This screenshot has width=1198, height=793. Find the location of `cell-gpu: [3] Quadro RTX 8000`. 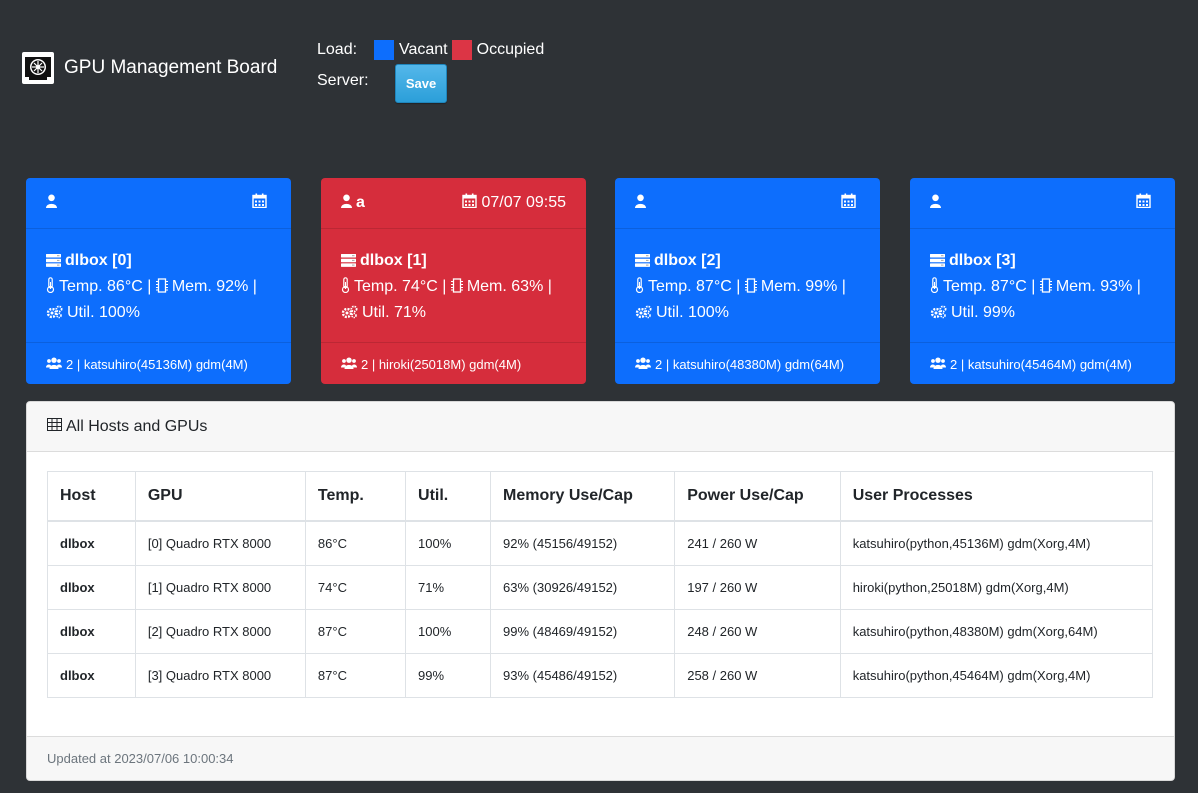

cell-gpu: [3] Quadro RTX 8000 is located at coordinates (220, 675).